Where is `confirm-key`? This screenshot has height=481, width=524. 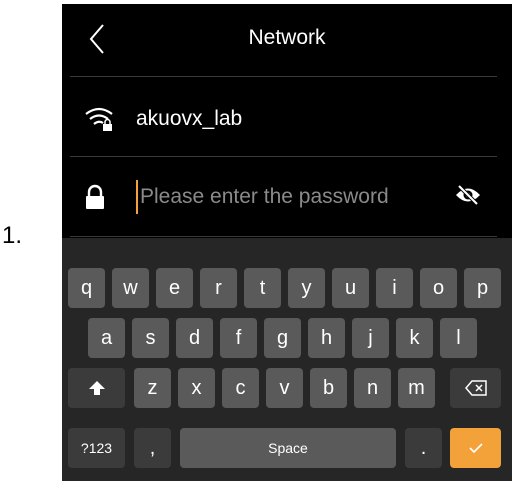 confirm-key is located at coordinates (475, 448).